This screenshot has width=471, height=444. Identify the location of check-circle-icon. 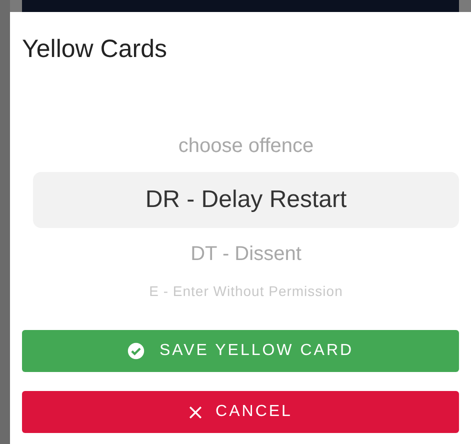
(136, 351).